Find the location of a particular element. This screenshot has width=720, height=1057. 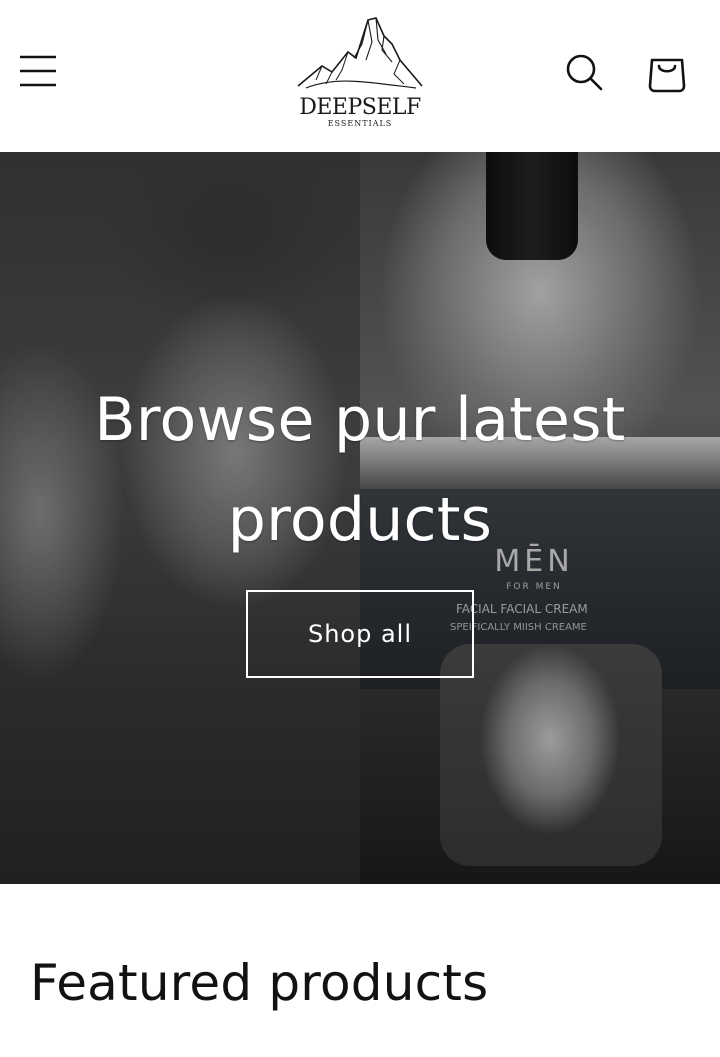

menu-button is located at coordinates (38, 70).